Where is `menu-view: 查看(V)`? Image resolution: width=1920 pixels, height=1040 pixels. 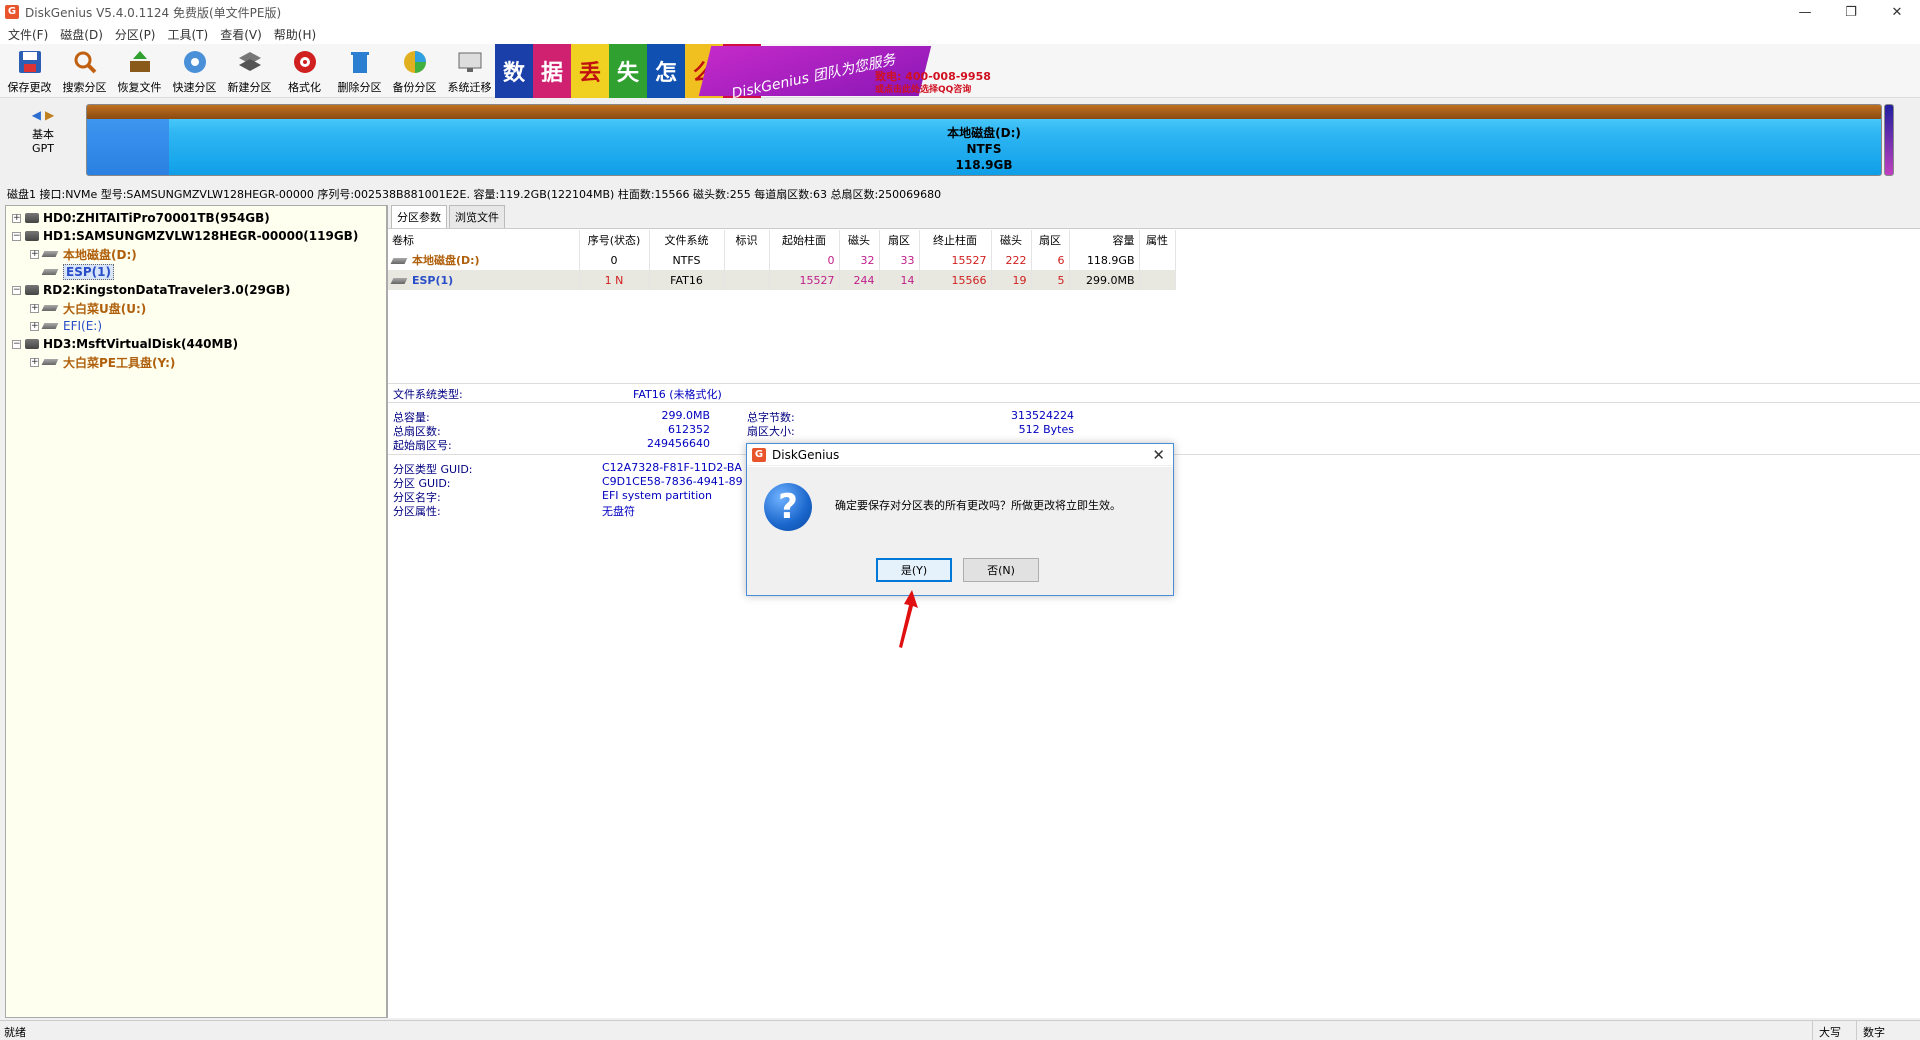 menu-view: 查看(V) is located at coordinates (241, 34).